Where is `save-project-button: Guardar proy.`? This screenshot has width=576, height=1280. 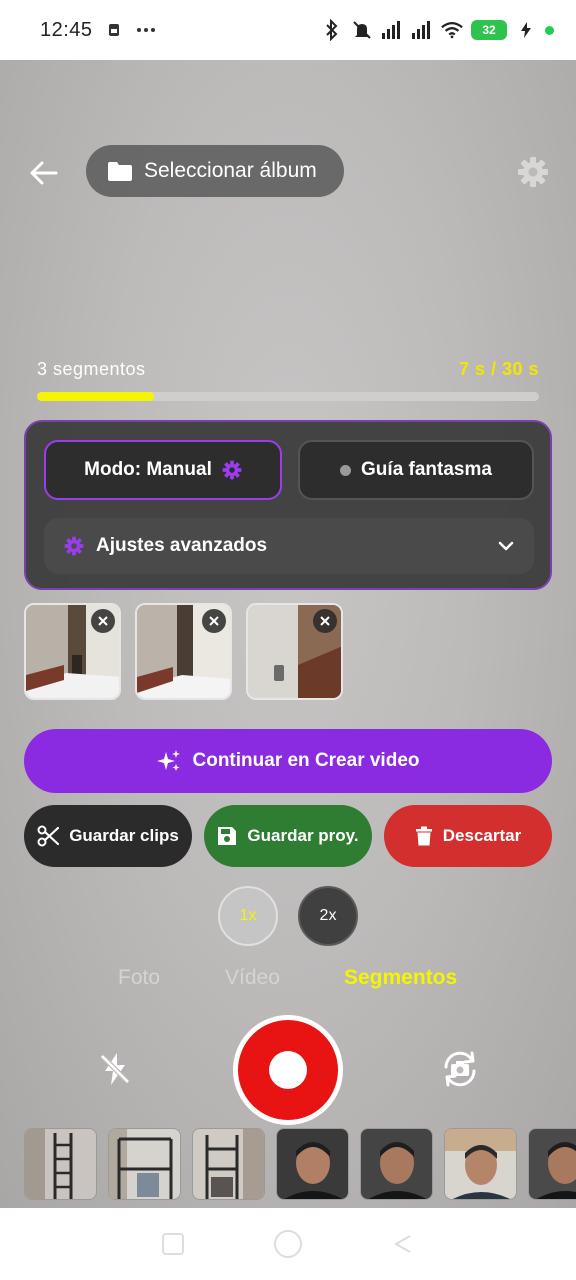
save-project-button: Guardar proy. is located at coordinates (288, 836).